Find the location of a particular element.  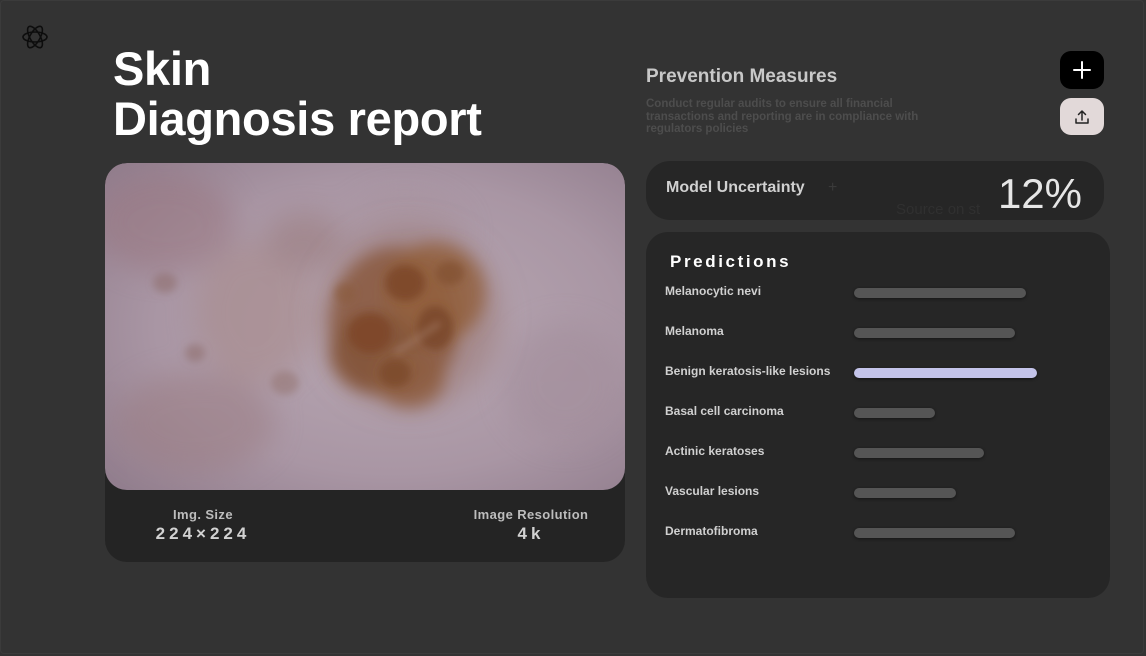

image-size-value: 224×224 is located at coordinates (203, 533).